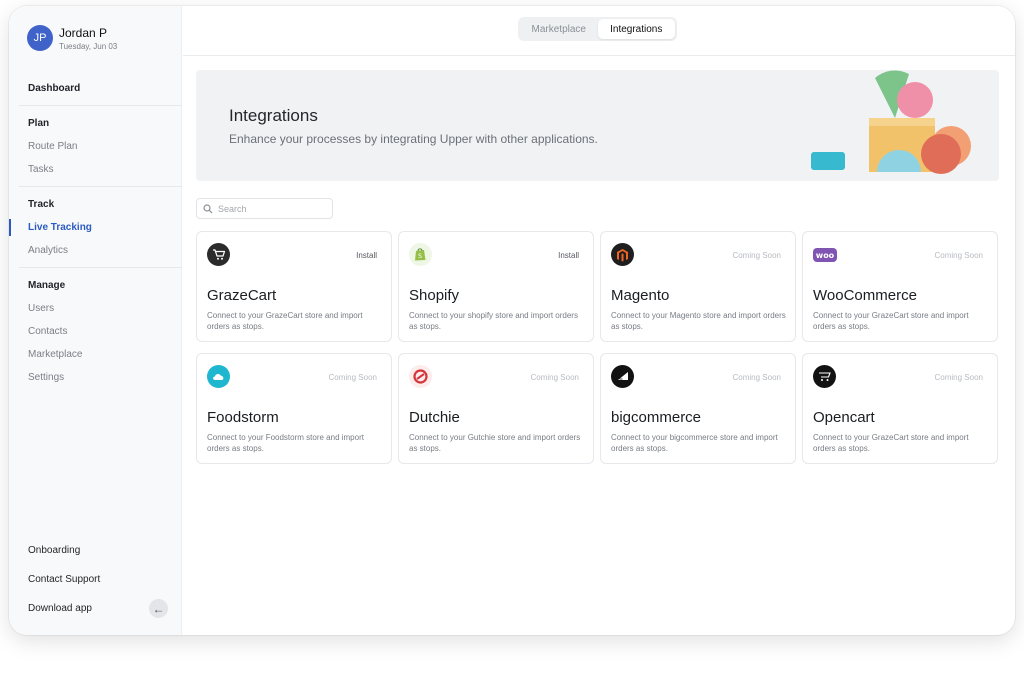 The height and width of the screenshot is (674, 1024). Describe the element at coordinates (434, 295) in the screenshot. I see `integration-name: Shopify` at that location.